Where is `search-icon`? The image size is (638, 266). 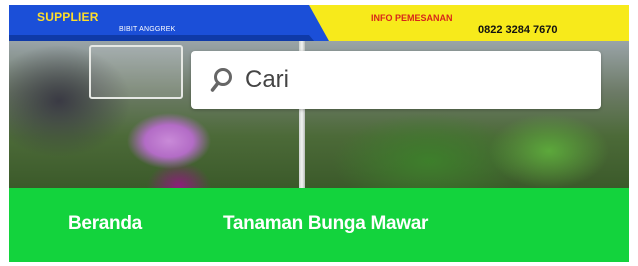
search-icon is located at coordinates (222, 80).